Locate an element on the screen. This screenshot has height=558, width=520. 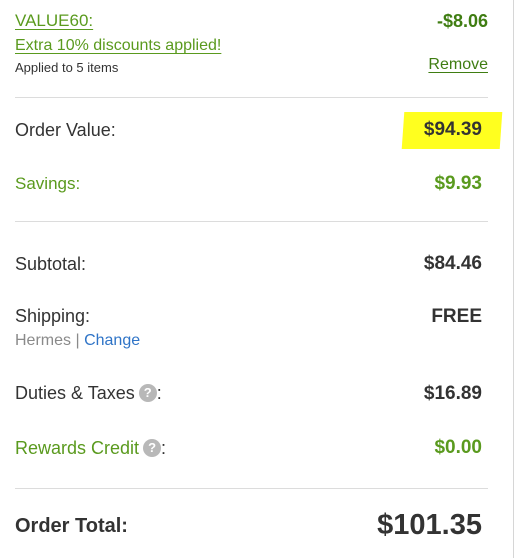
order-total-label: Order Total: is located at coordinates (71, 526).